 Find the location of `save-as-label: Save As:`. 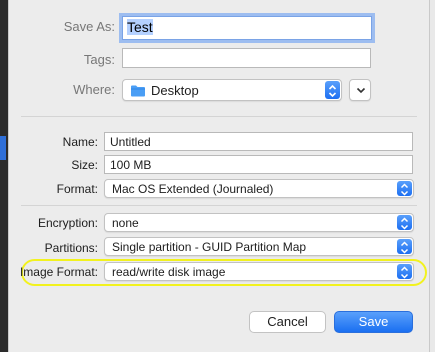

save-as-label: Save As: is located at coordinates (89, 26).